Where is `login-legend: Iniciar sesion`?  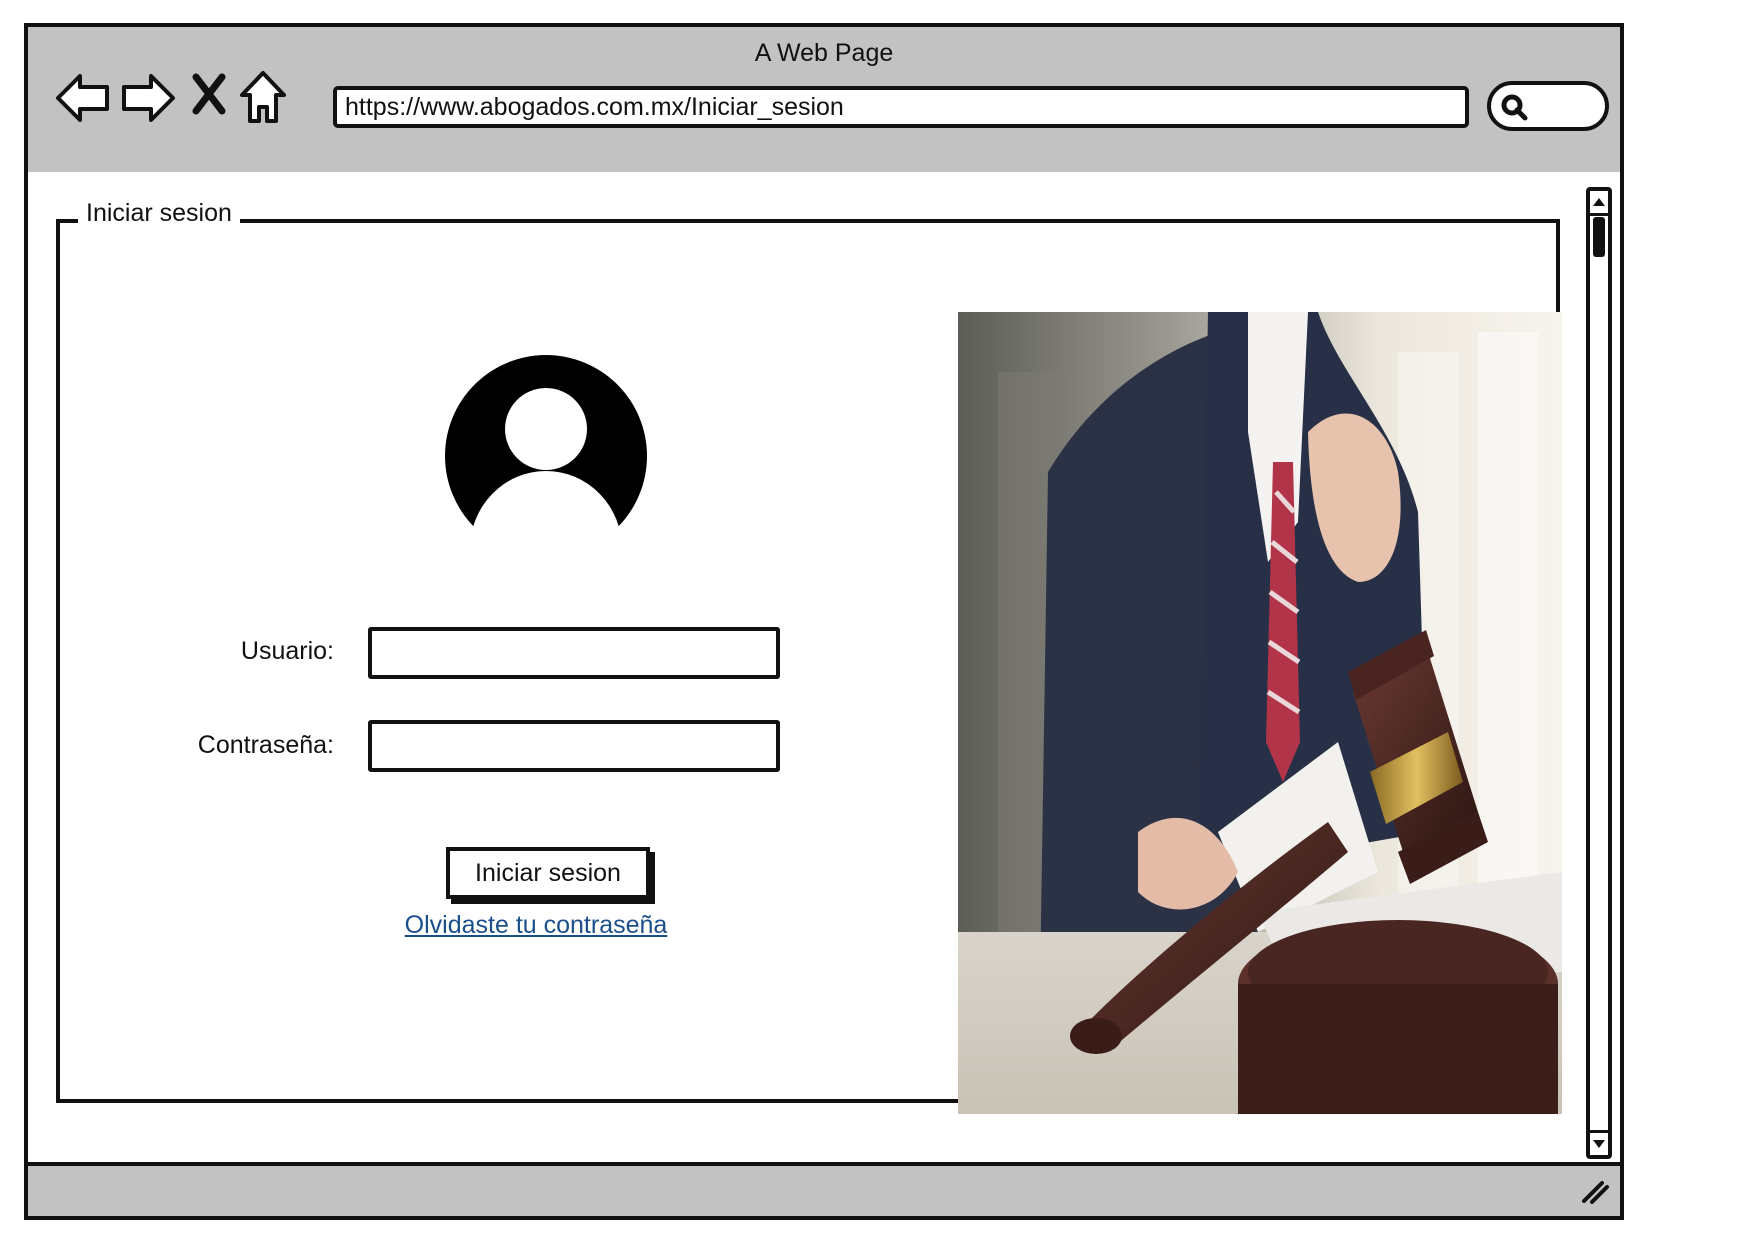 login-legend: Iniciar sesion is located at coordinates (159, 213).